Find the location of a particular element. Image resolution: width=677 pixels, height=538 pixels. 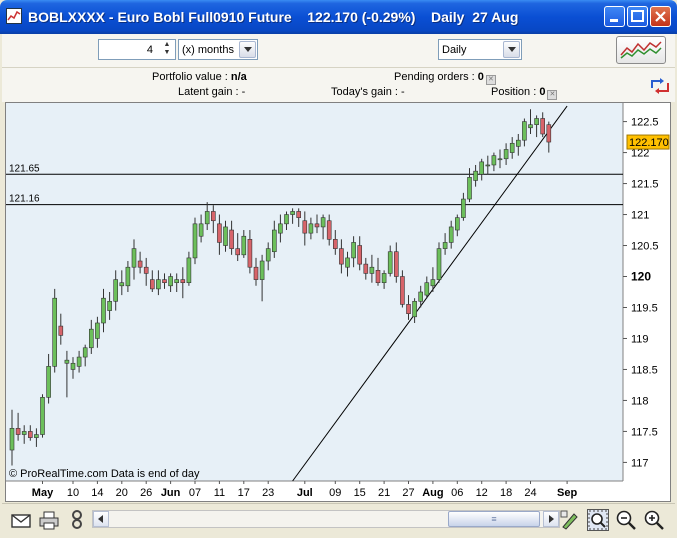

x-tick-label: Jun is located at coordinates (171, 493).